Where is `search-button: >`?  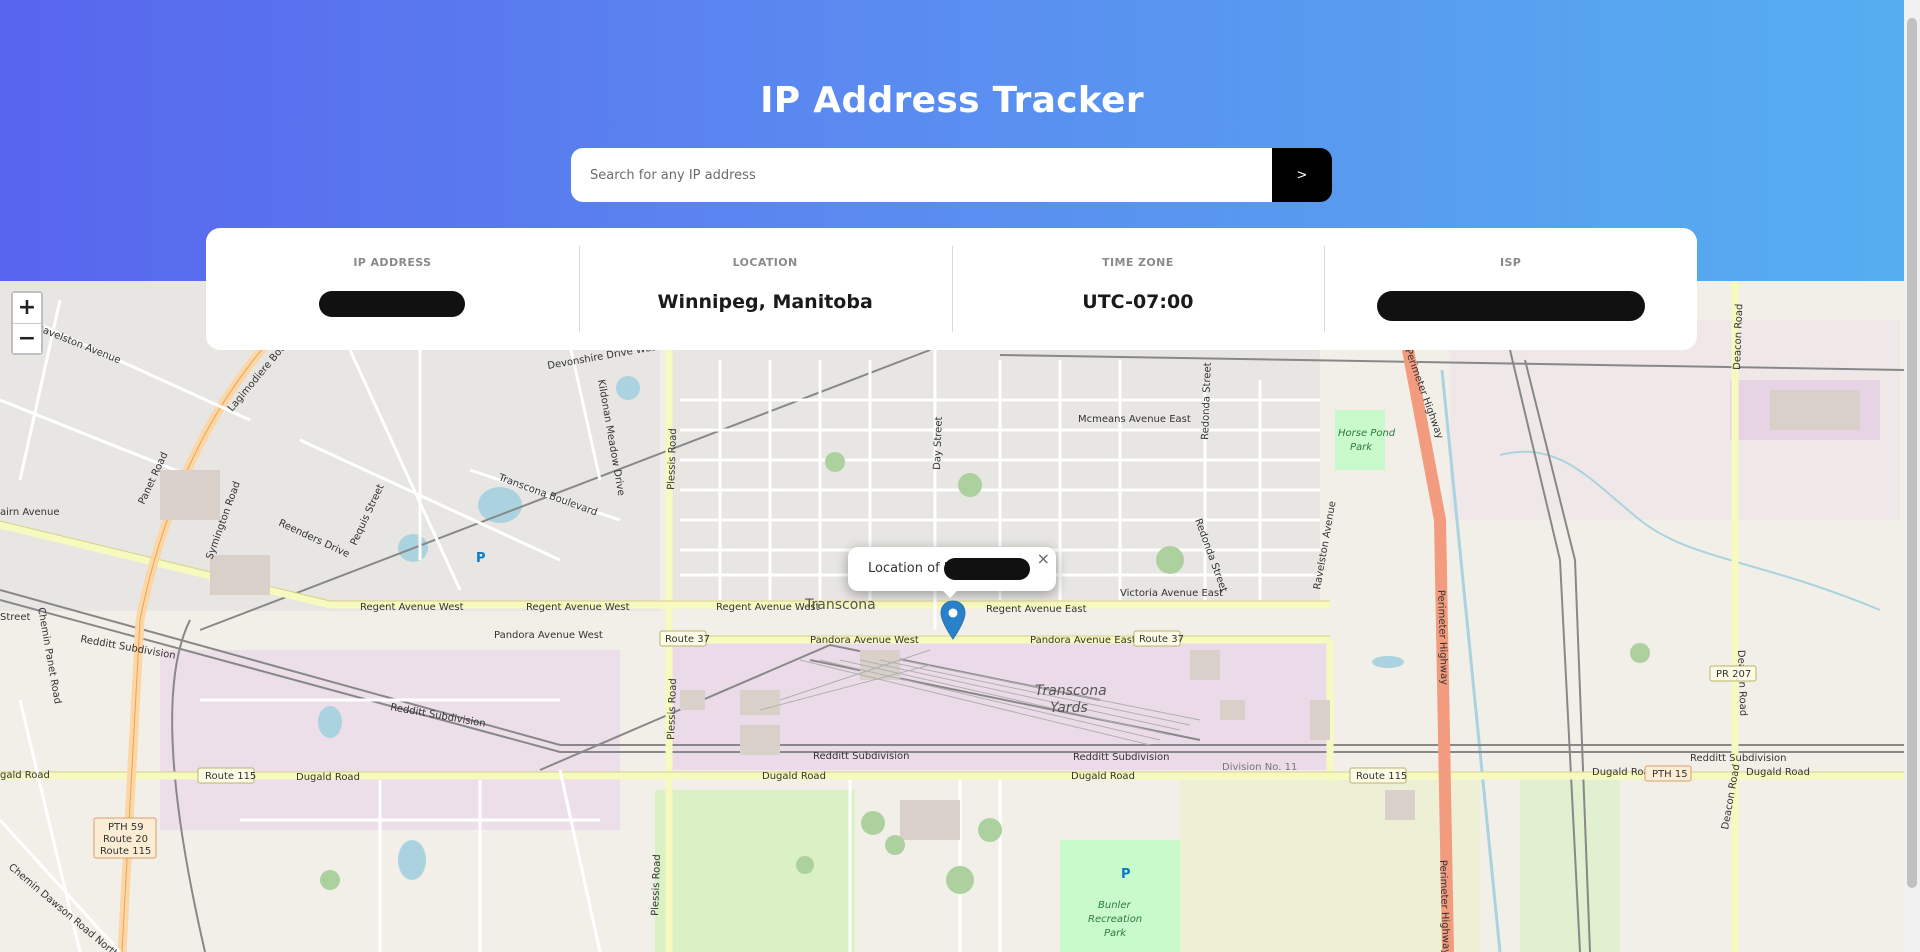
search-button: > is located at coordinates (1302, 175).